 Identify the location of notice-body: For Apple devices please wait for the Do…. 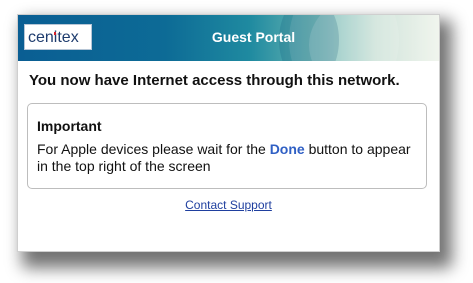
(227, 158).